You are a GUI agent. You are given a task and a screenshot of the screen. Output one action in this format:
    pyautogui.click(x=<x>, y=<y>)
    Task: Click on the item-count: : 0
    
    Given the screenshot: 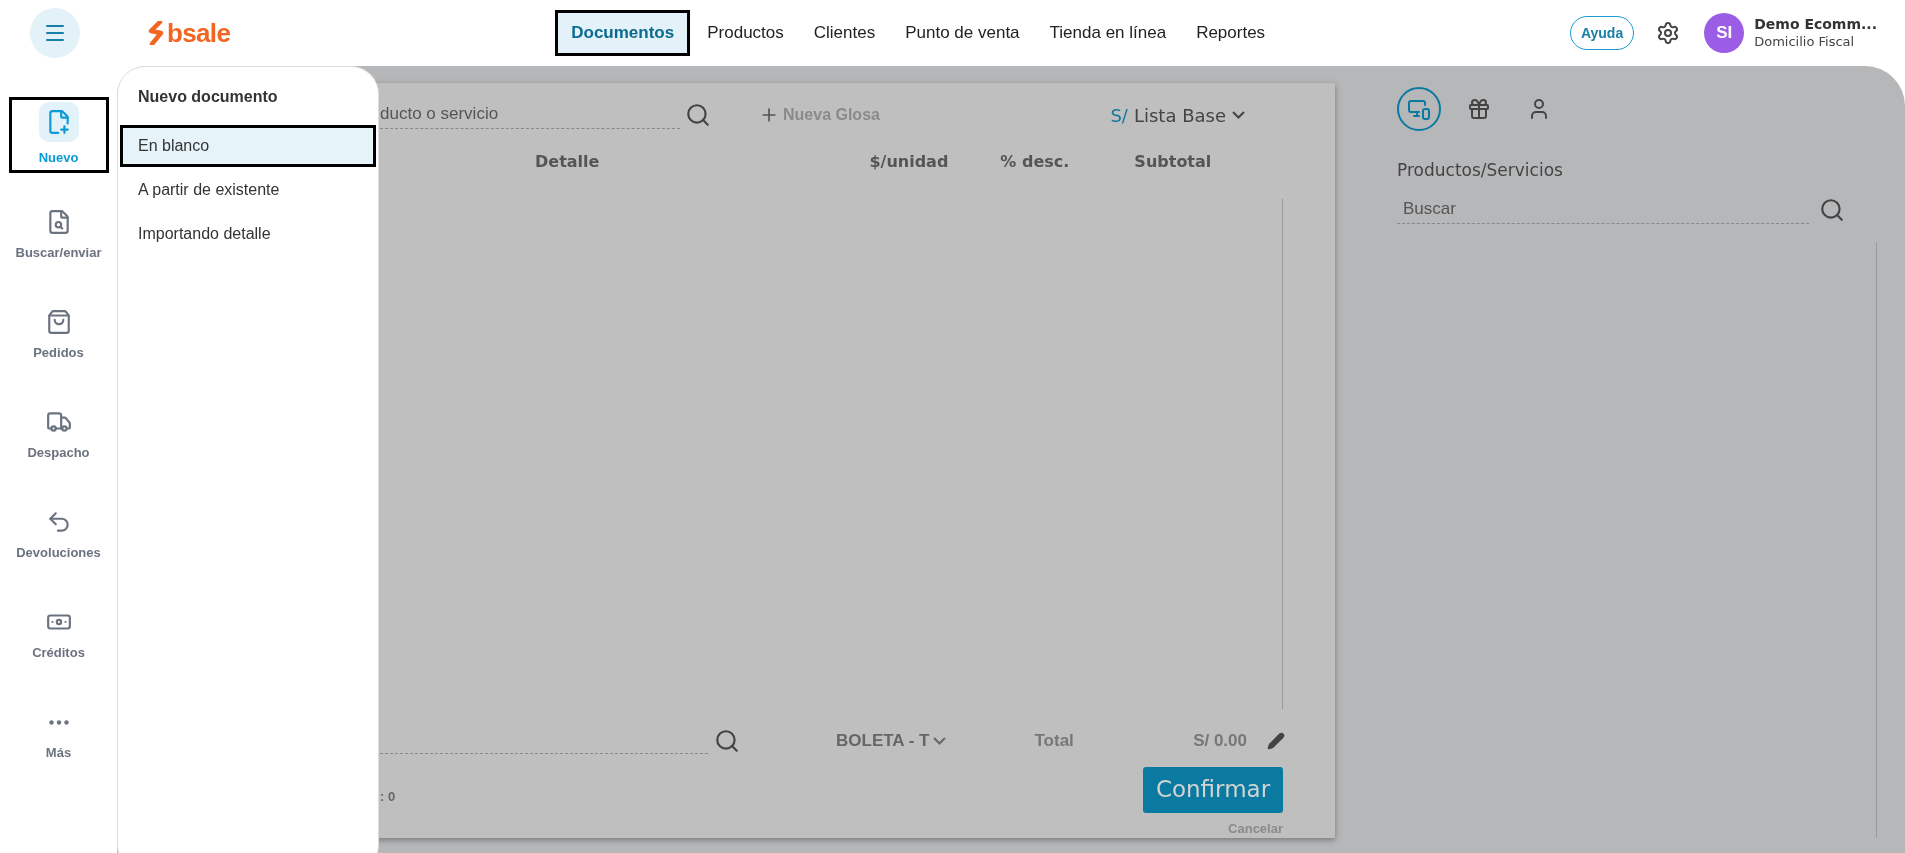 What is the action you would take?
    pyautogui.click(x=388, y=796)
    